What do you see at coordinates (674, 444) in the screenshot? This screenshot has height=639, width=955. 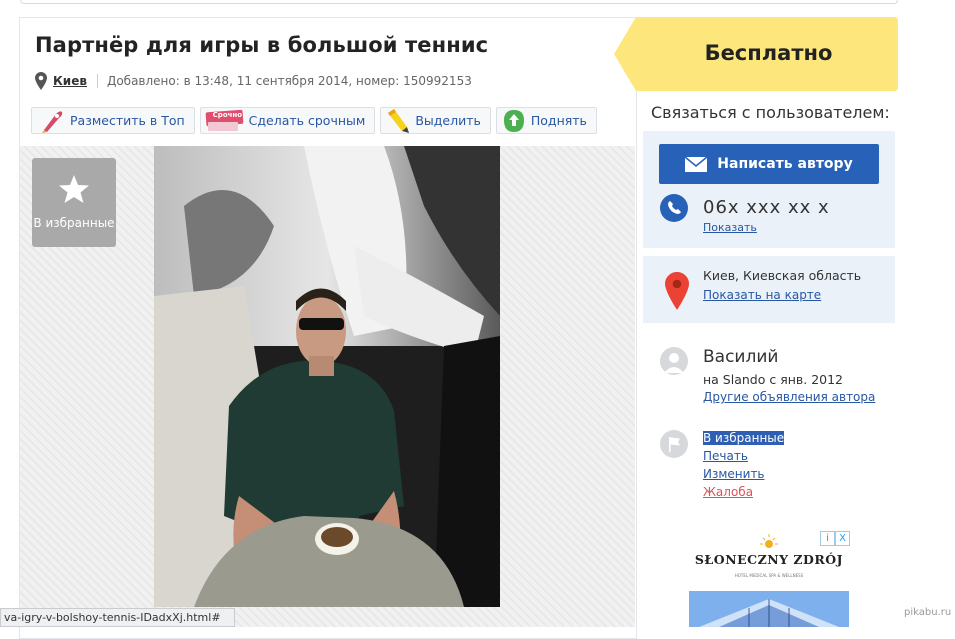 I see `flag-icon` at bounding box center [674, 444].